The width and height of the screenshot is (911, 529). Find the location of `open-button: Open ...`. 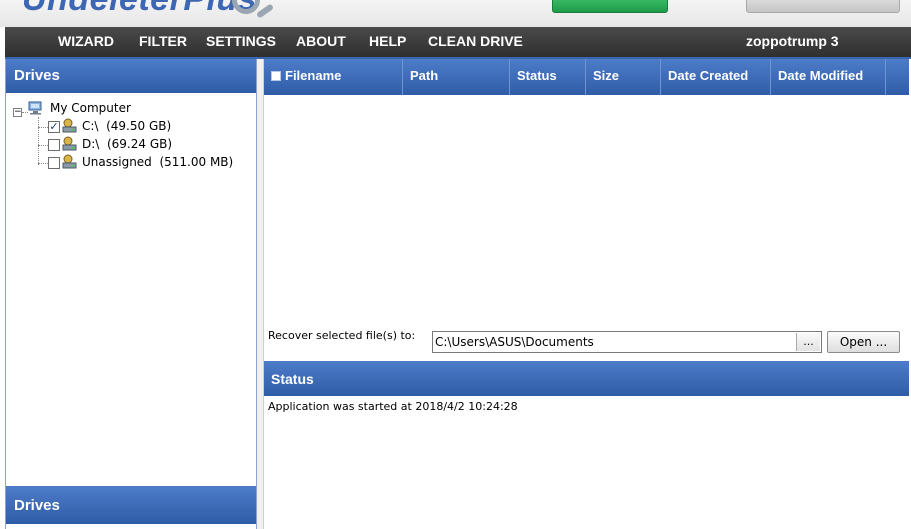

open-button: Open ... is located at coordinates (863, 342).